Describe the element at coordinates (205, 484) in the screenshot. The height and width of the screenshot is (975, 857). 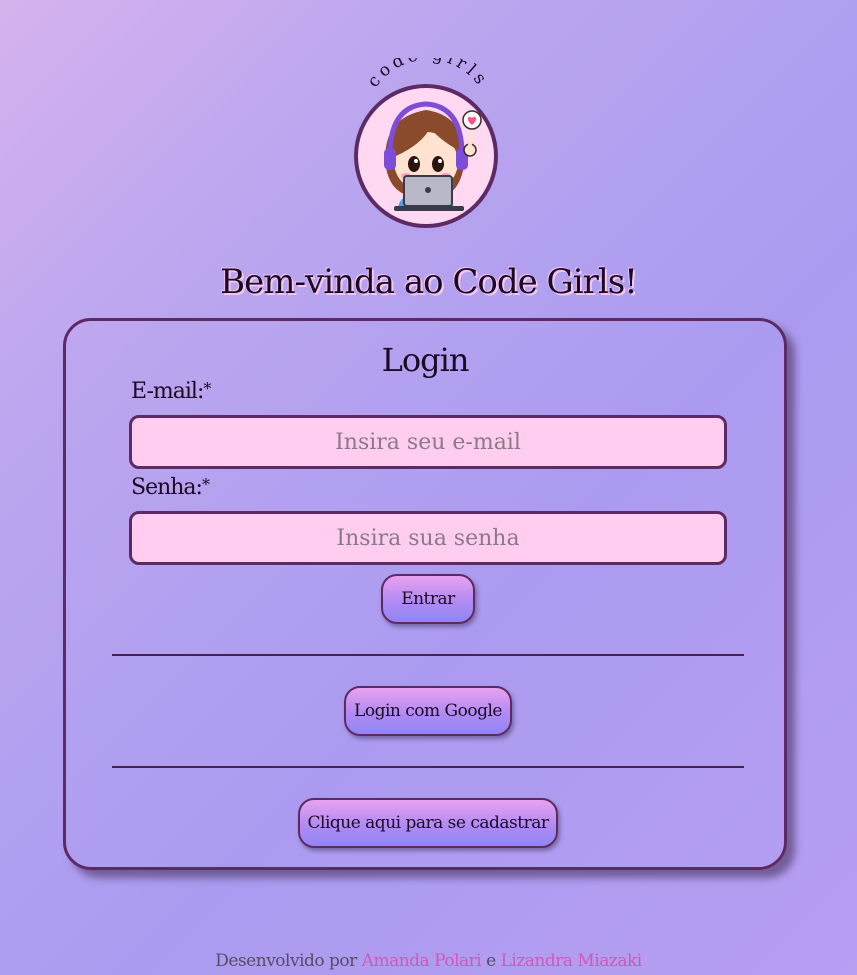
I see `password-required-mark: *` at that location.